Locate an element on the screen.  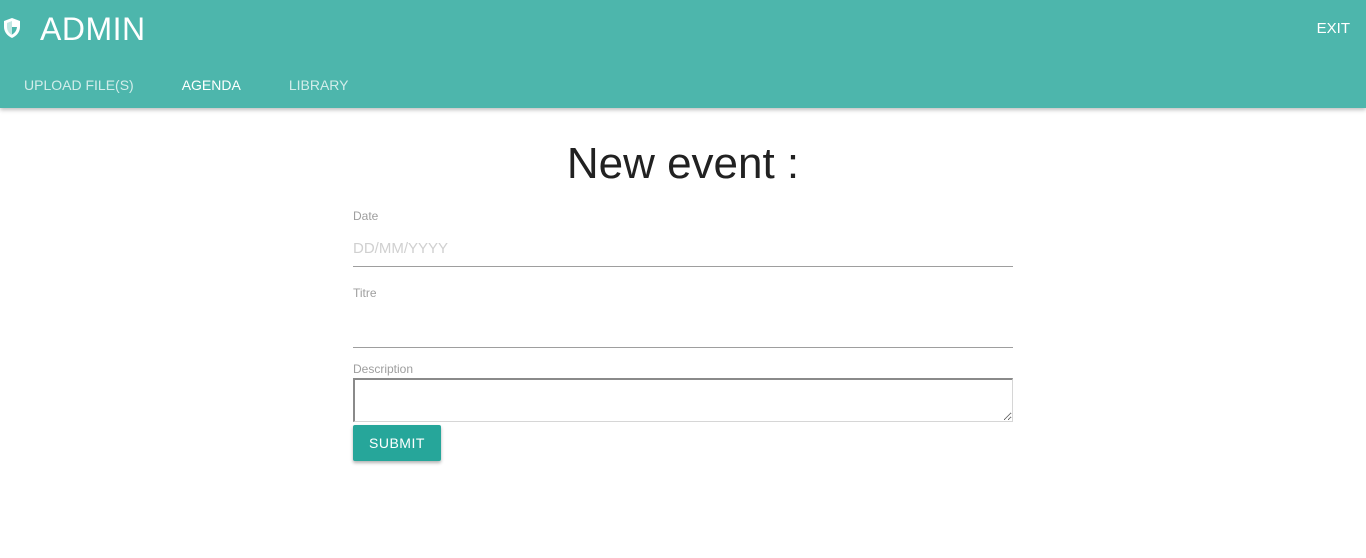
nav-tabs: UPLOAD FILE(S) AGENDA LIBRARY is located at coordinates (186, 85).